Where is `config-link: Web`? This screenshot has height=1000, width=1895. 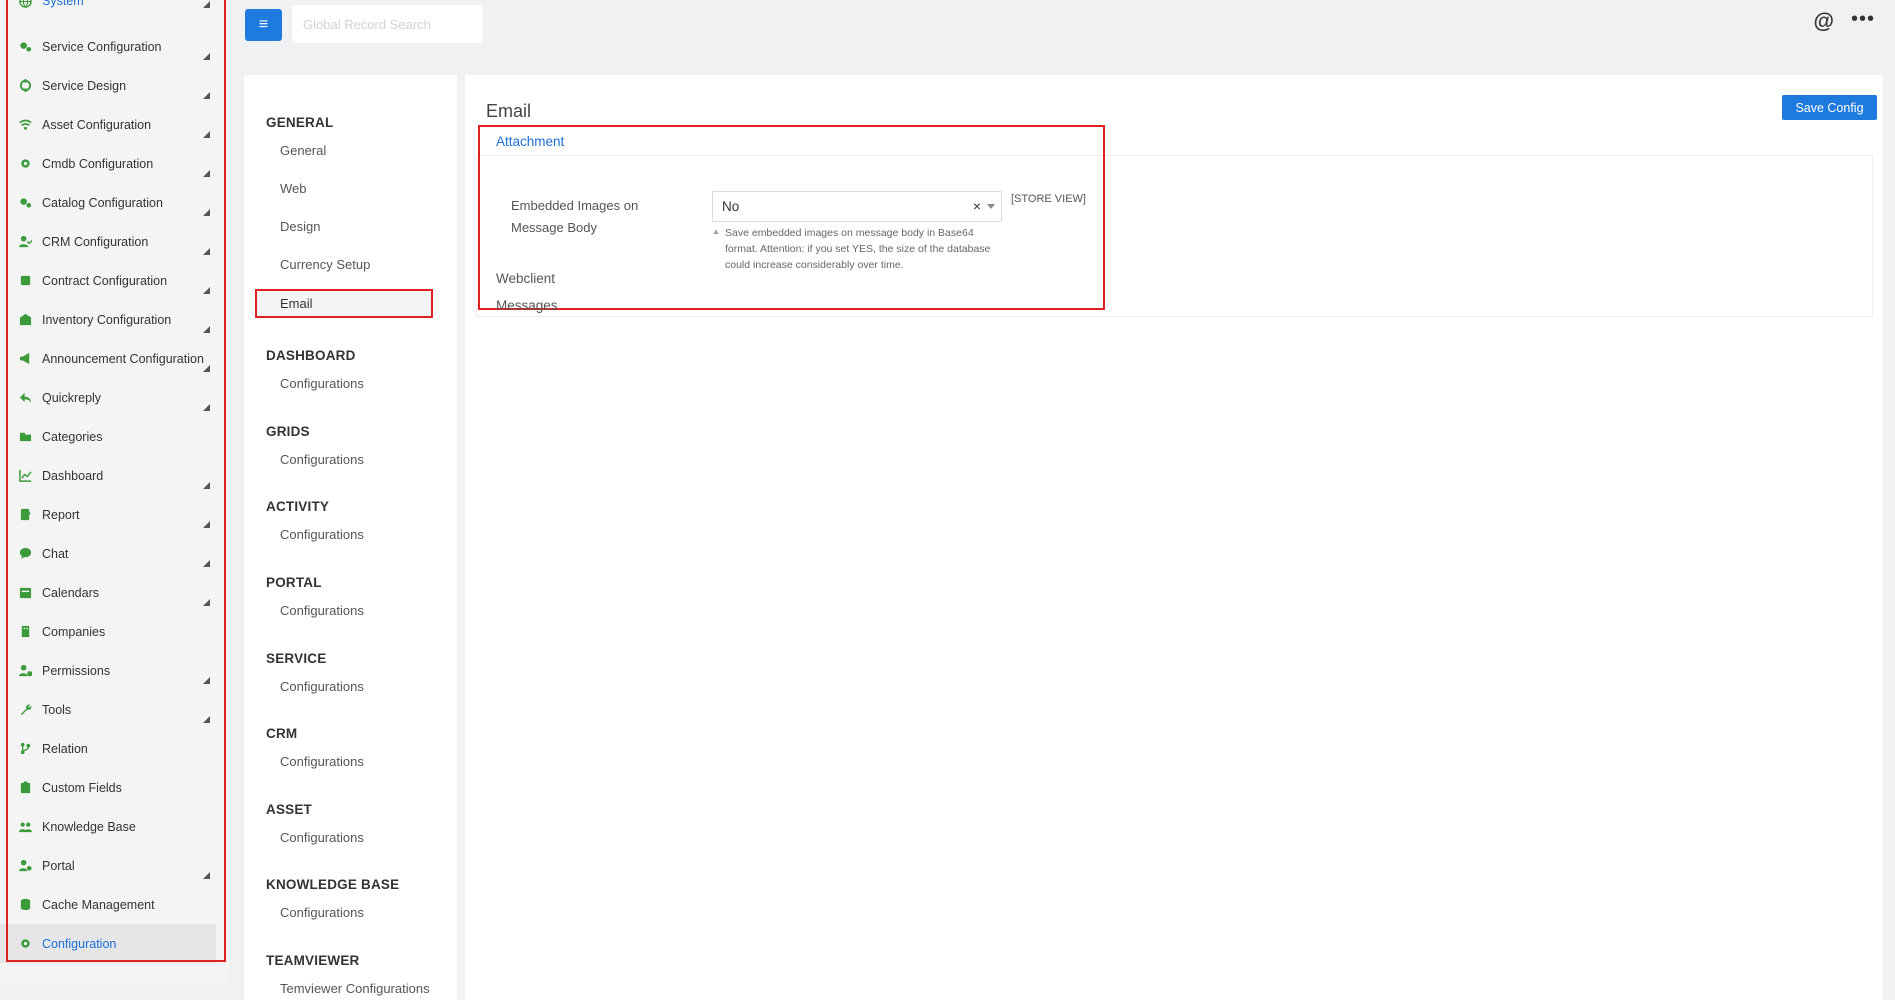 config-link: Web is located at coordinates (293, 188).